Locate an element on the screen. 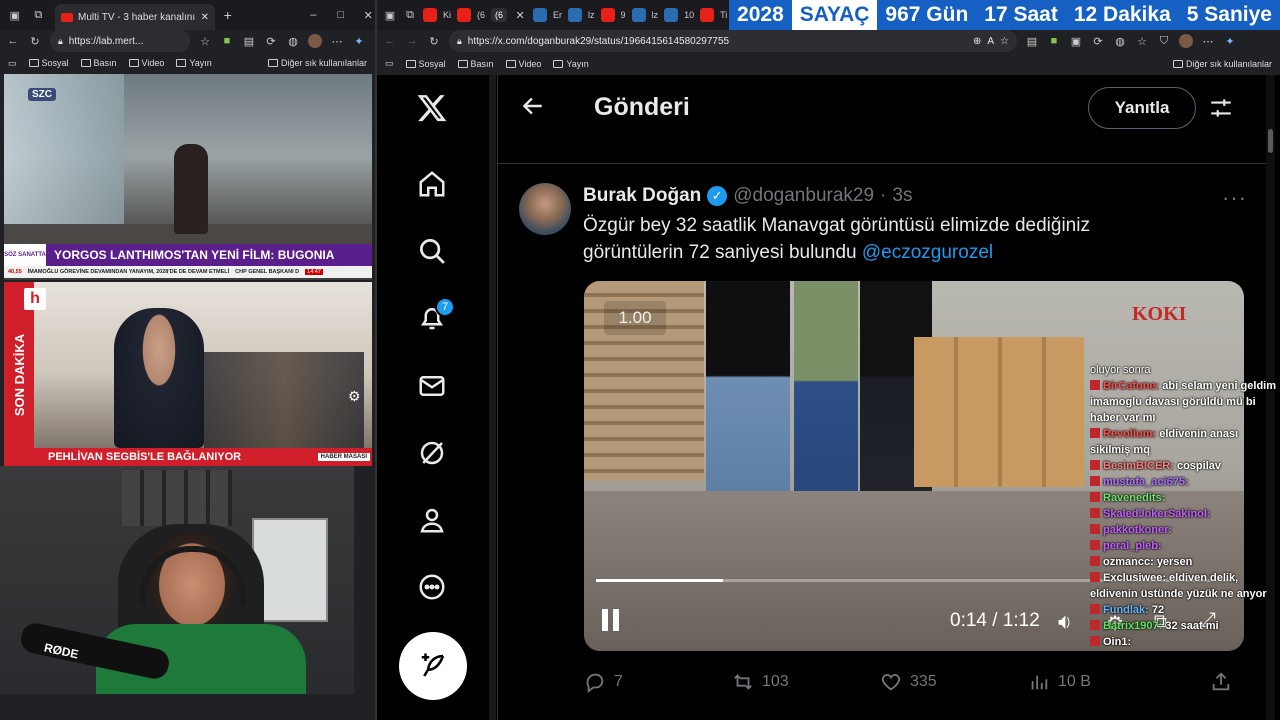  extension-icon-2: ■ is located at coordinates (1054, 41).